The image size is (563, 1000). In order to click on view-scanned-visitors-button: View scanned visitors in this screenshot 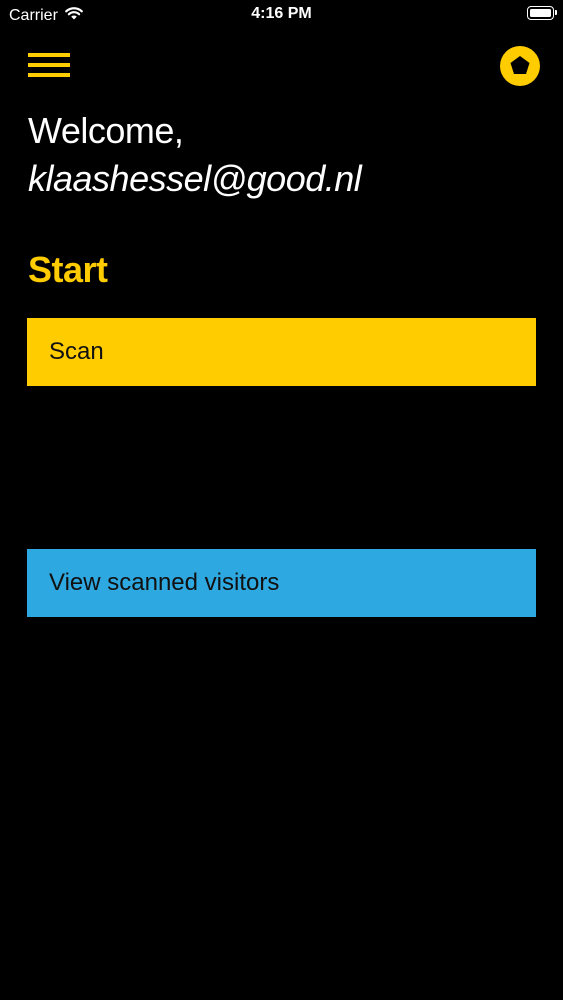, I will do `click(281, 583)`.